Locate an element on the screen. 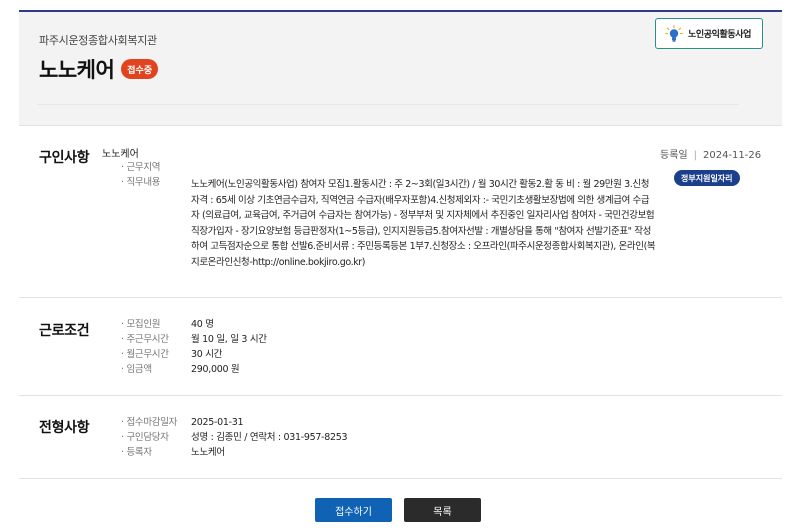 The width and height of the screenshot is (800, 532). registration-date: 등록일 | 2024-11-26 is located at coordinates (711, 155).